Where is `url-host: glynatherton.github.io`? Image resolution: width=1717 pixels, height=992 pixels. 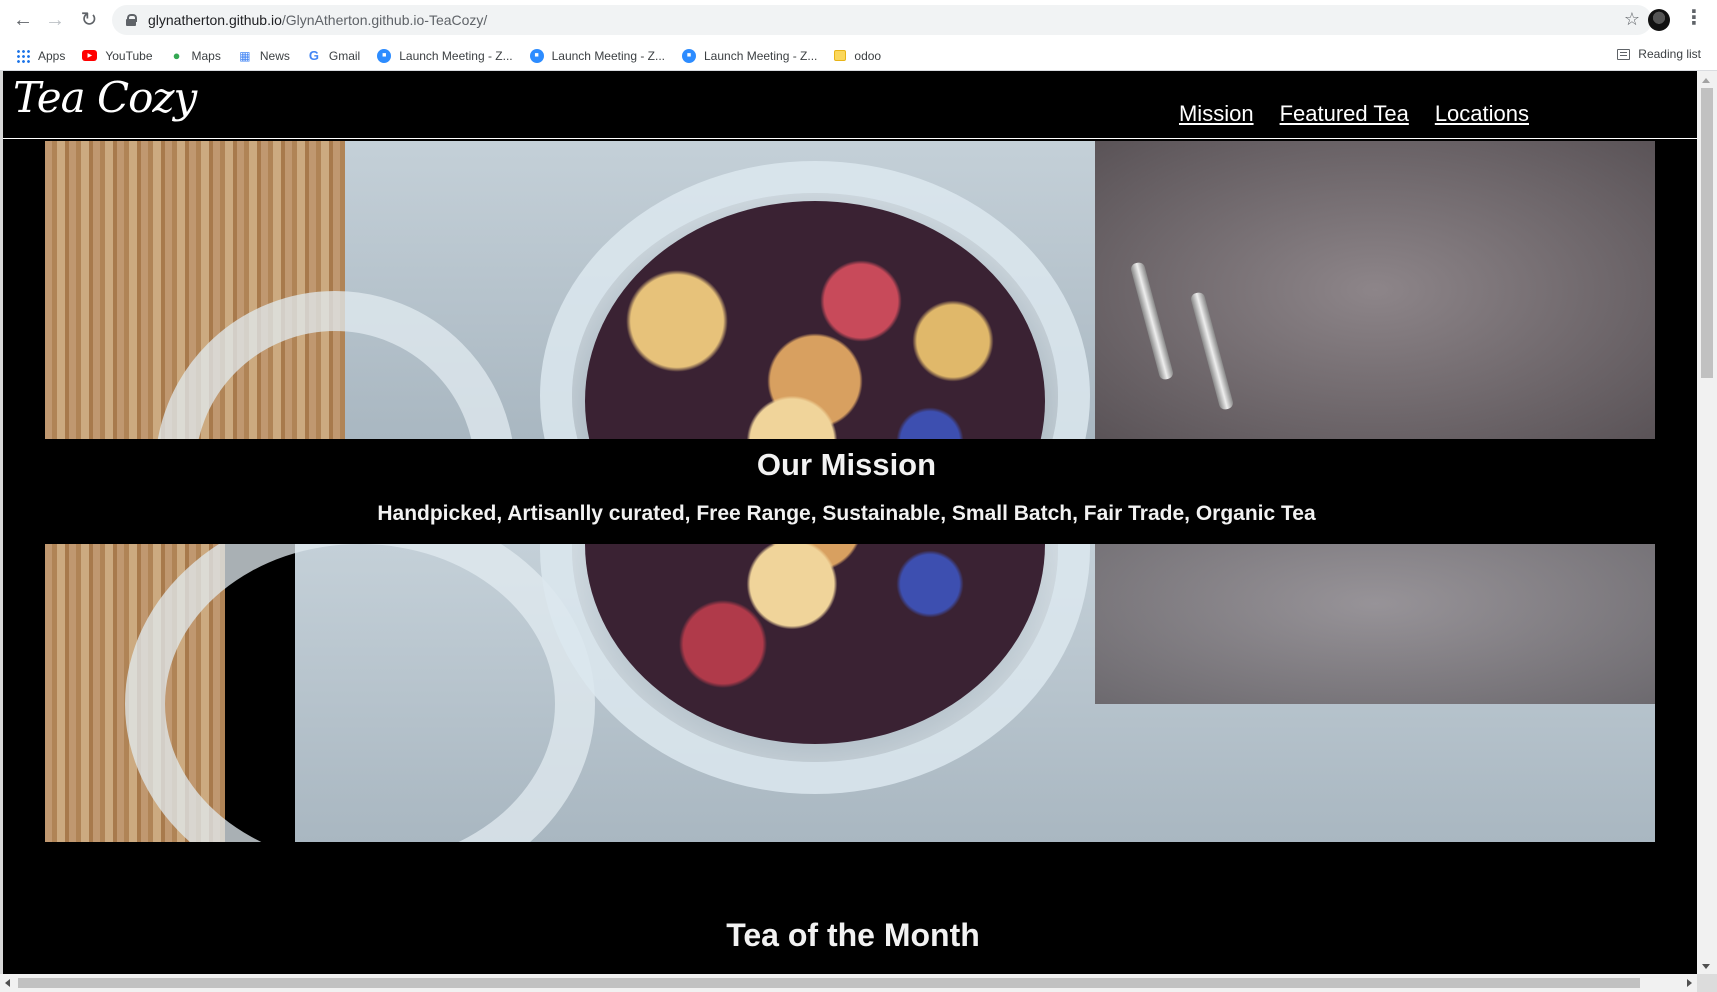 url-host: glynatherton.github.io is located at coordinates (215, 20).